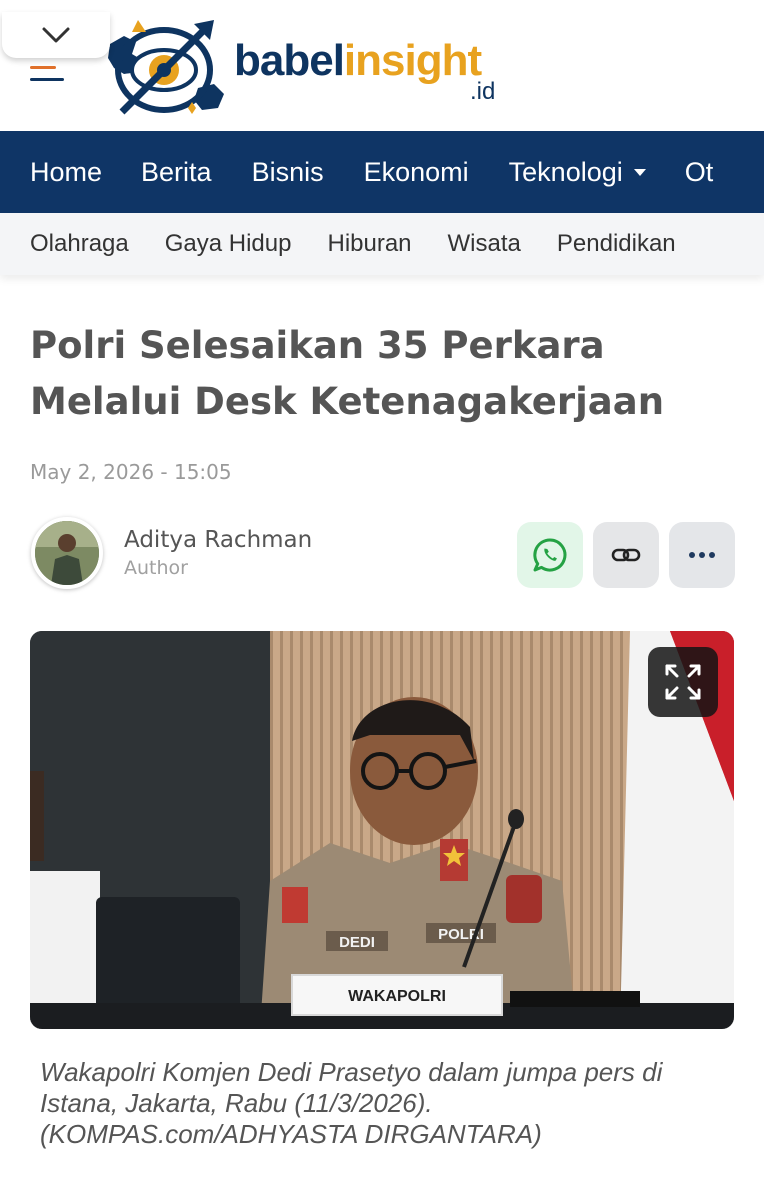  What do you see at coordinates (131, 472) in the screenshot?
I see `article-date: May 2, 2026 - 15:05` at bounding box center [131, 472].